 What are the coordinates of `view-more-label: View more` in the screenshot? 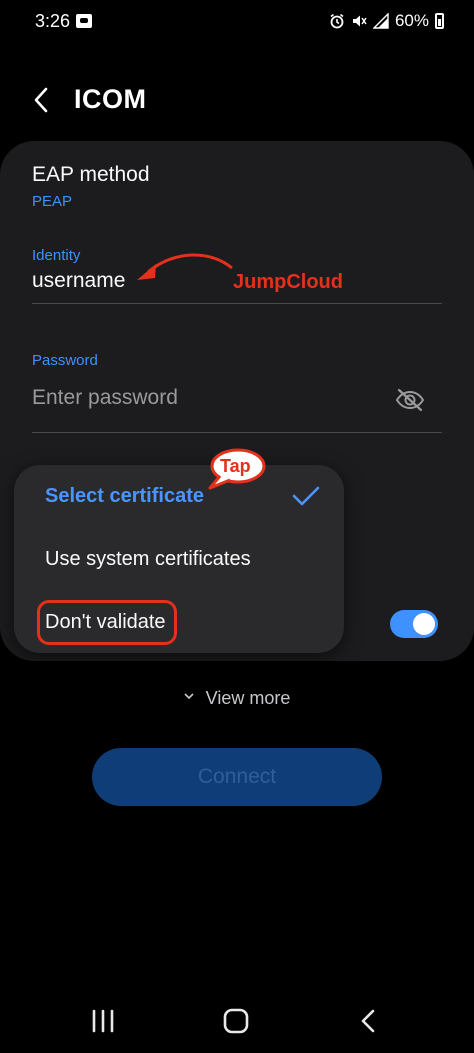 It's located at (248, 698).